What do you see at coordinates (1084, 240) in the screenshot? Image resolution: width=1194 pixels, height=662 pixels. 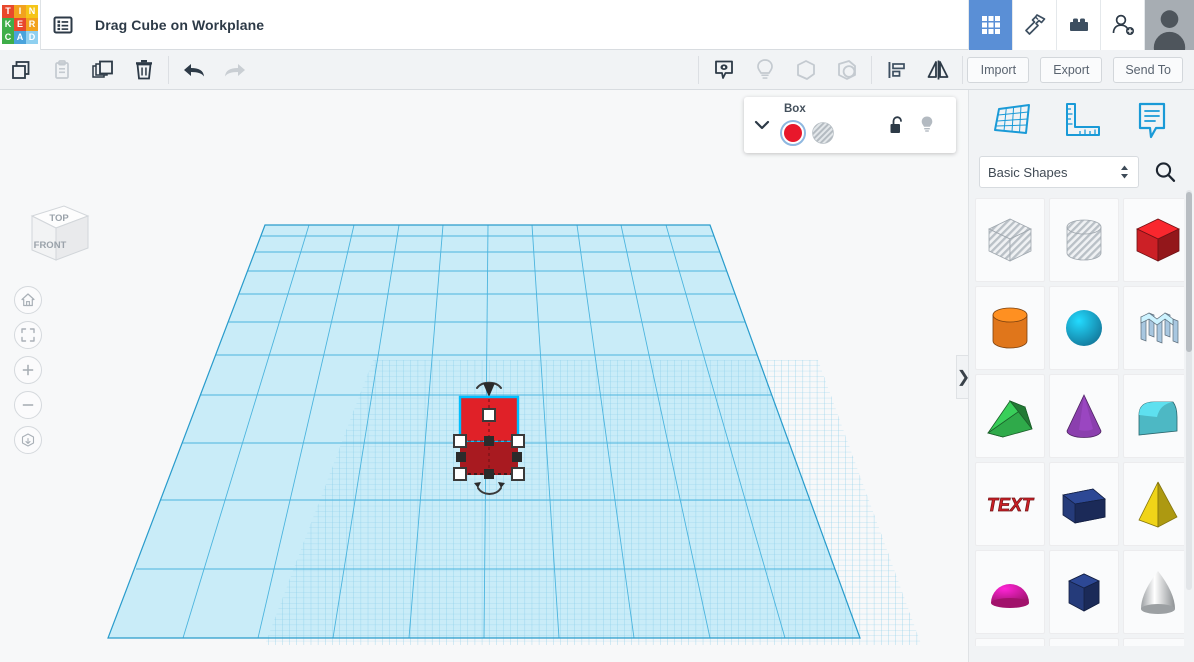 I see `shape-item-hole-cylinder` at bounding box center [1084, 240].